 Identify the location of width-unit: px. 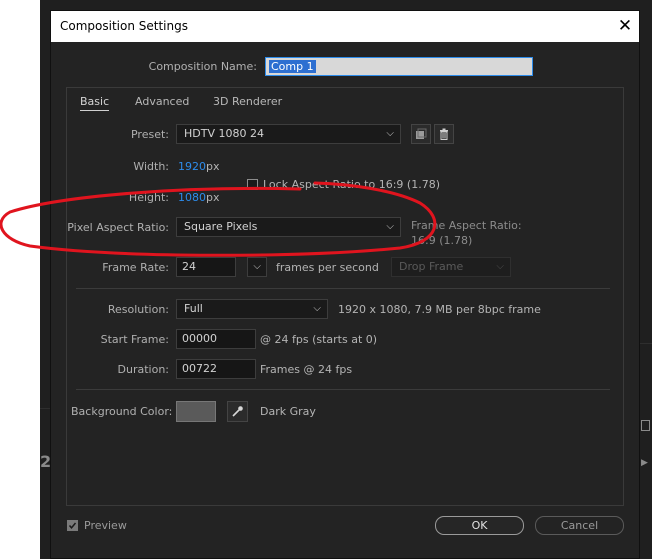
(213, 166).